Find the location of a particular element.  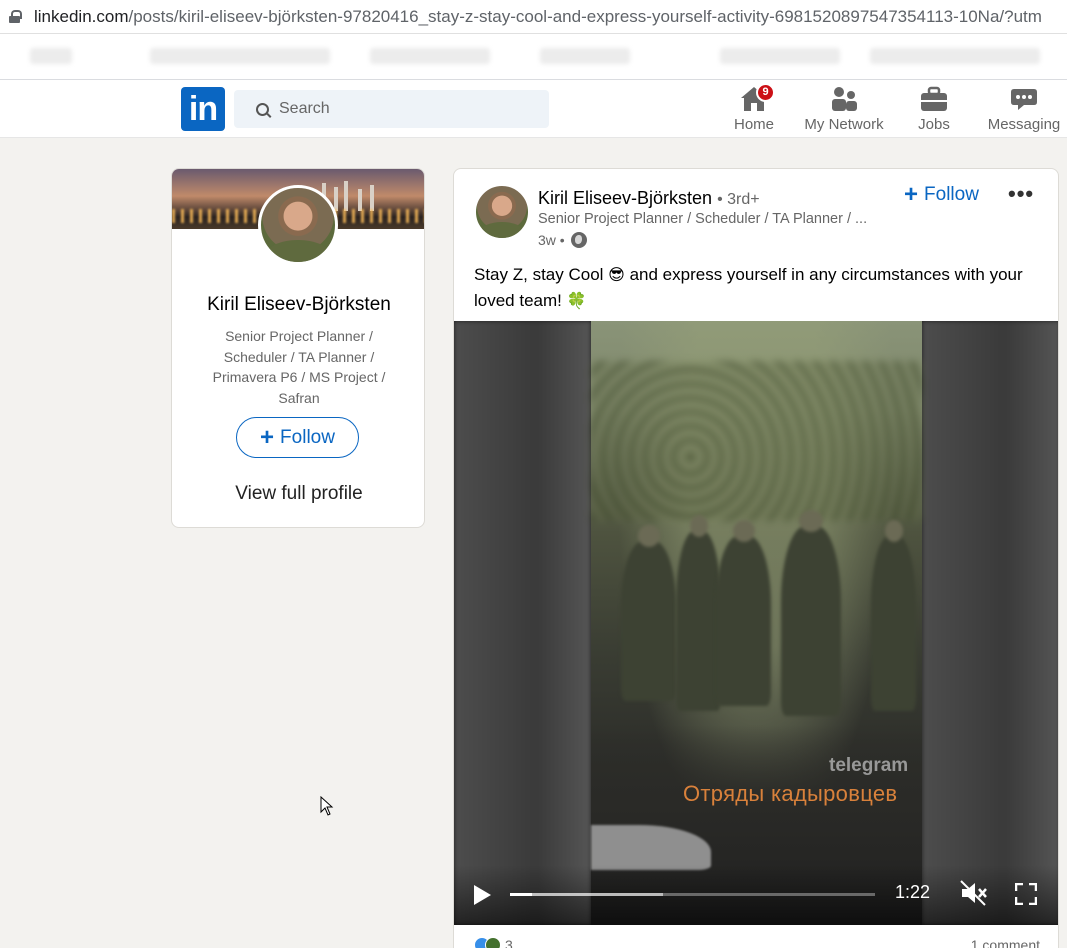

network-icon is located at coordinates (844, 96).